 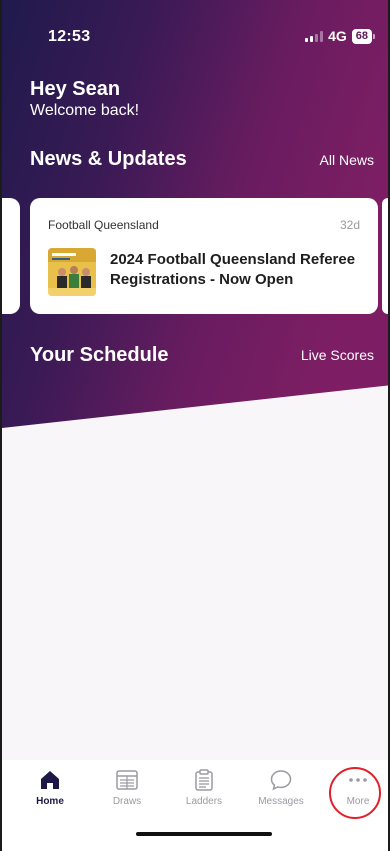 I want to click on status-indicators: 4G 68, so click(x=340, y=36).